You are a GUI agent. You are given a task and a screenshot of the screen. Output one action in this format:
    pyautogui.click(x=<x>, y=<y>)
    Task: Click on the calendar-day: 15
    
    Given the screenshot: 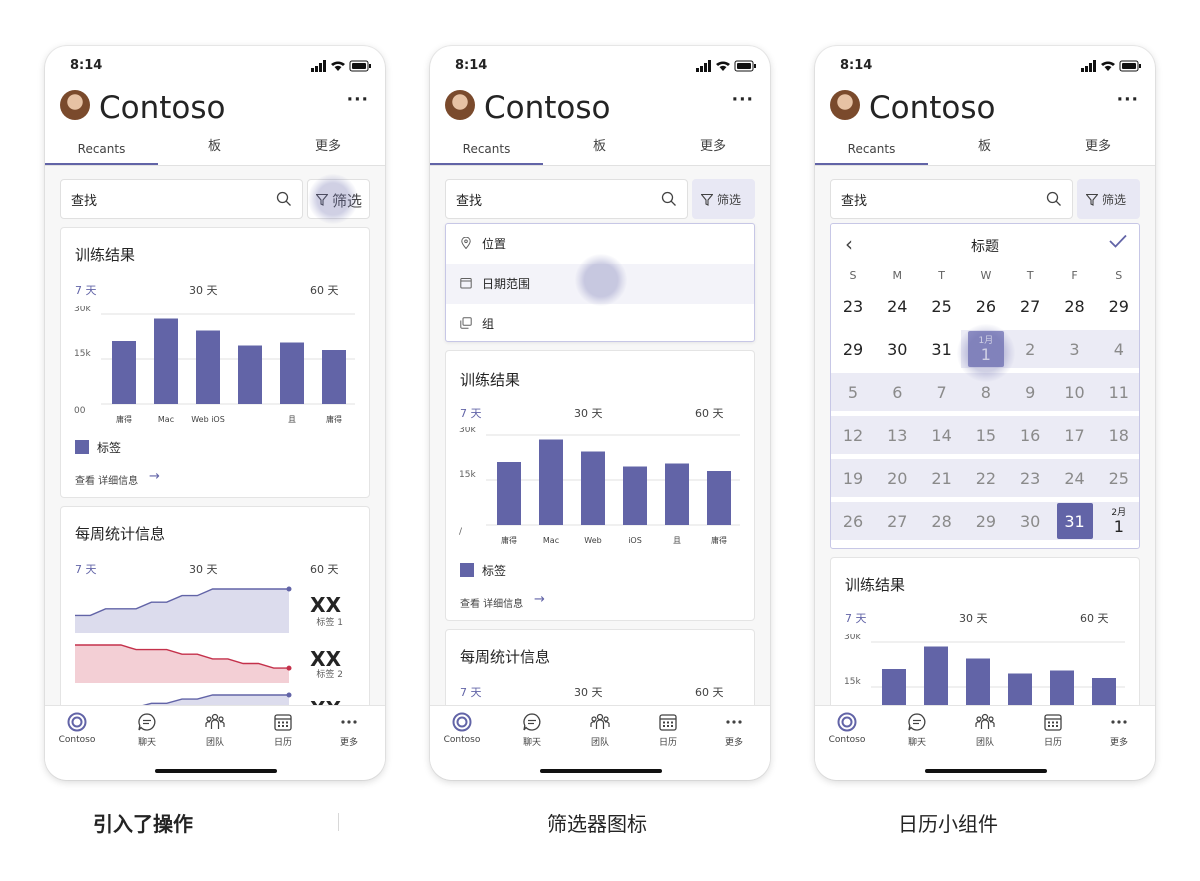 What is the action you would take?
    pyautogui.click(x=986, y=435)
    